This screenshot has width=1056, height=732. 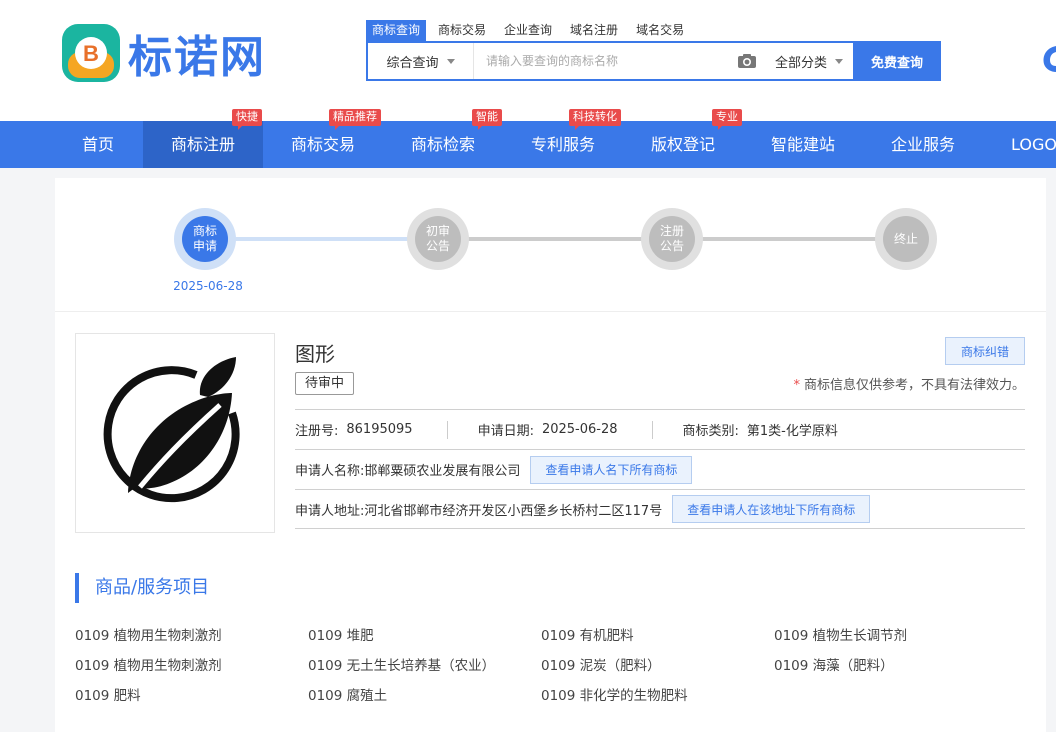 I want to click on search-tab-trademark: 商标查询, so click(x=396, y=30).